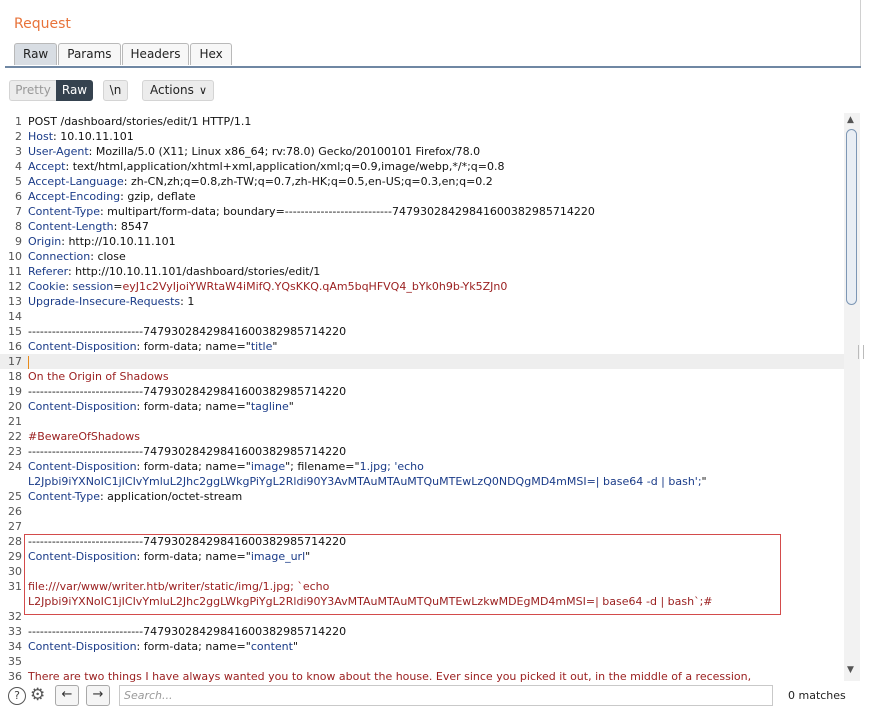 This screenshot has width=871, height=715. What do you see at coordinates (47, 286) in the screenshot?
I see `code-token: Cookie` at bounding box center [47, 286].